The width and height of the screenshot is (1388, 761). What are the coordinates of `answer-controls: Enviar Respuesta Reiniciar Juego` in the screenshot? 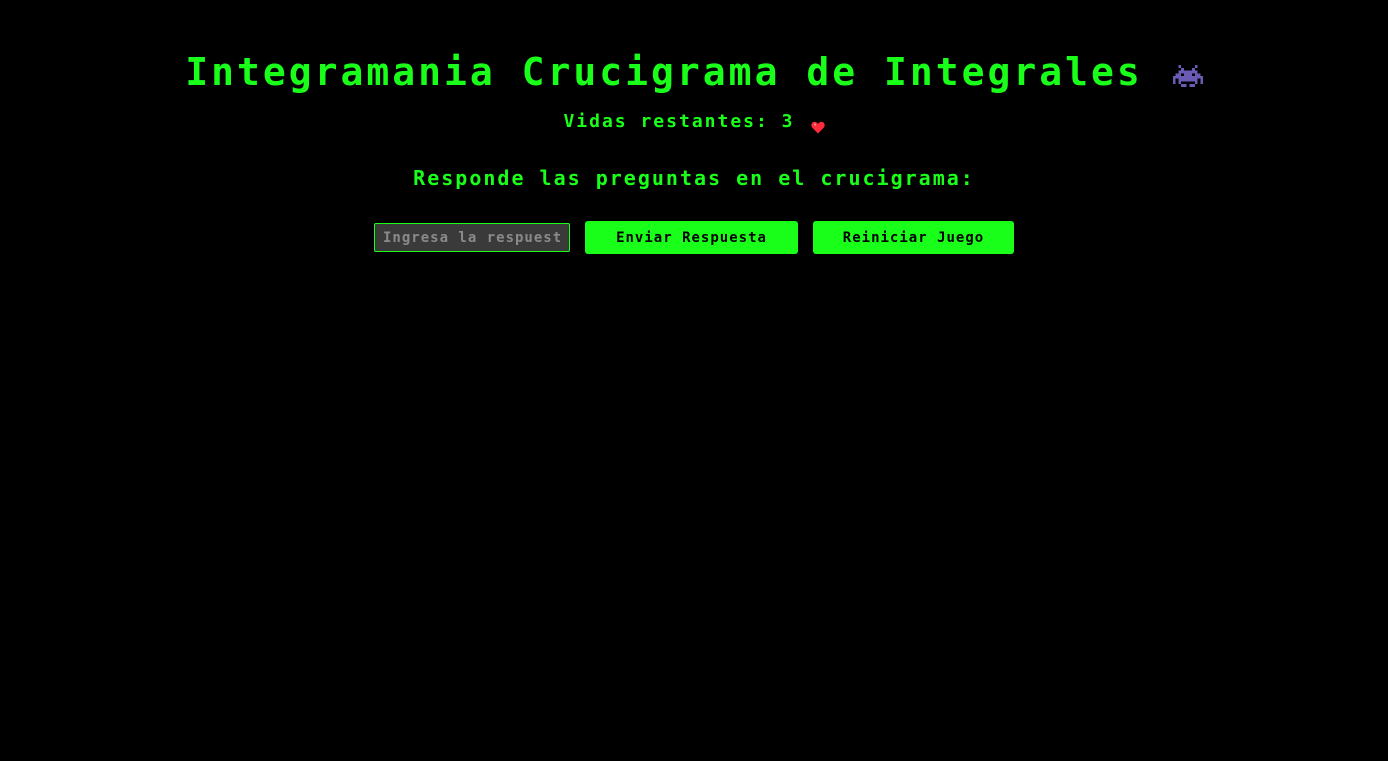 It's located at (694, 237).